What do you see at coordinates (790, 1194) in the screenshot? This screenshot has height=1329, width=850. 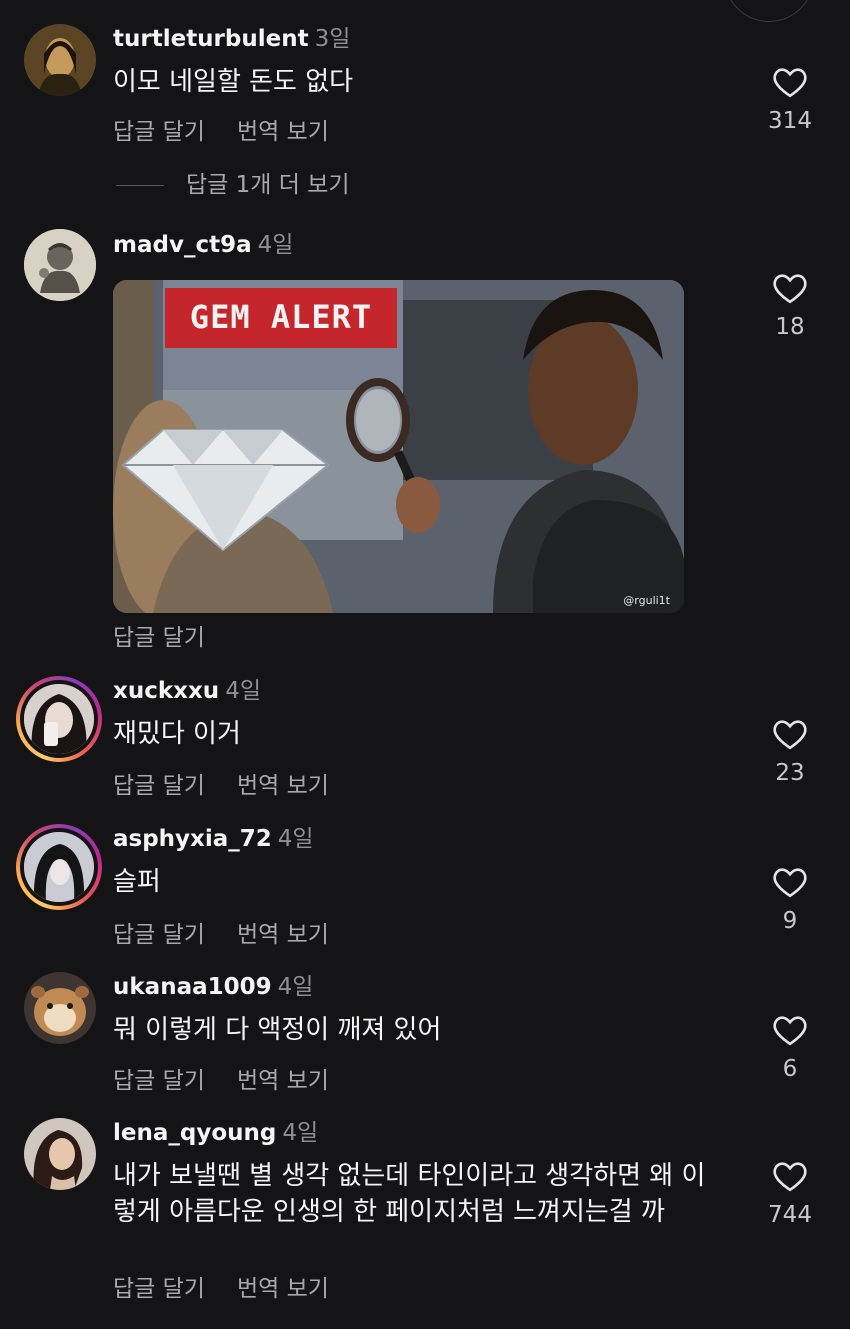 I see `like-control: 744` at bounding box center [790, 1194].